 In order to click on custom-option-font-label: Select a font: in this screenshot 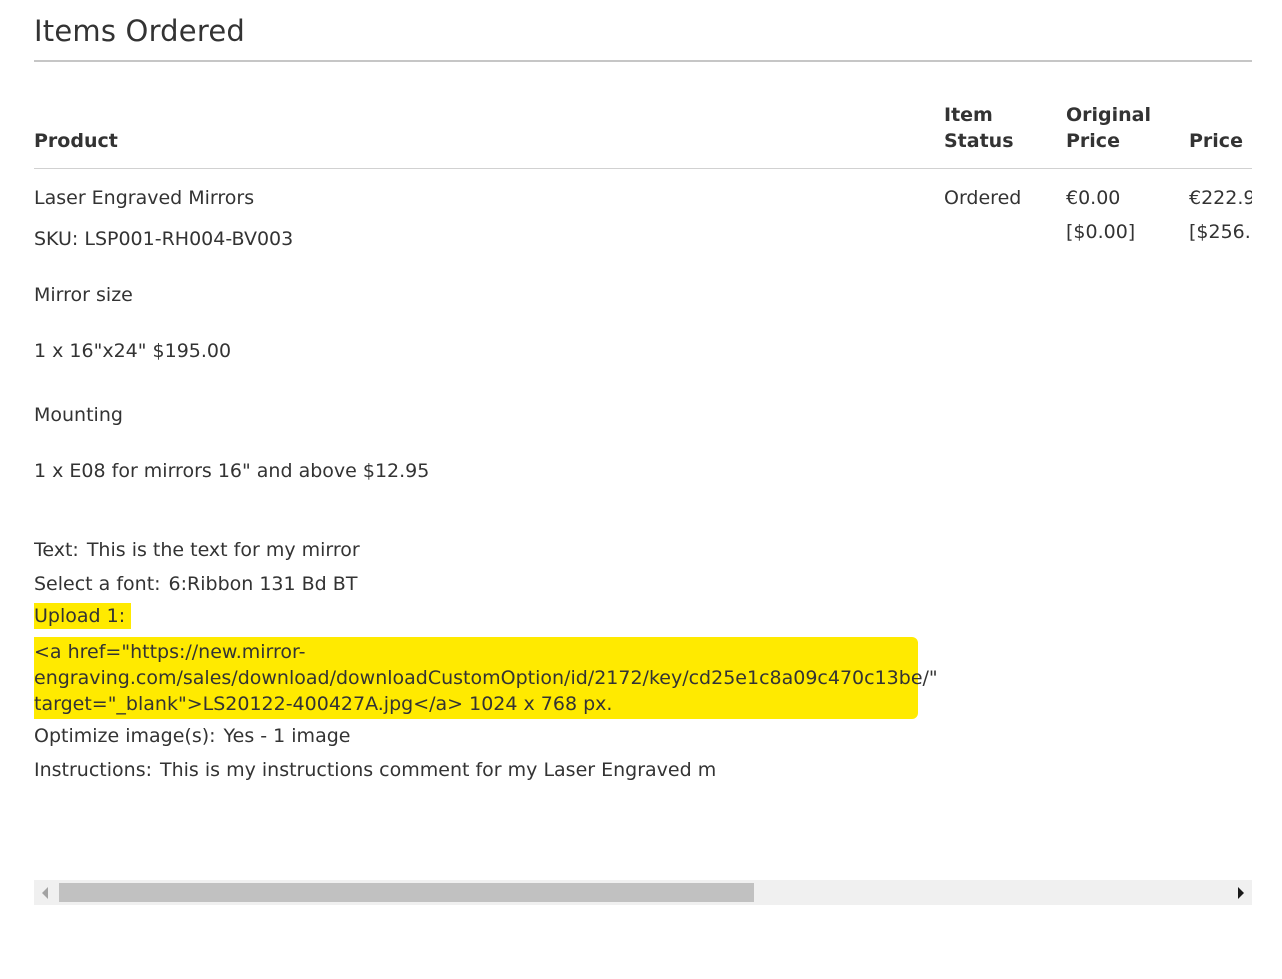, I will do `click(97, 584)`.